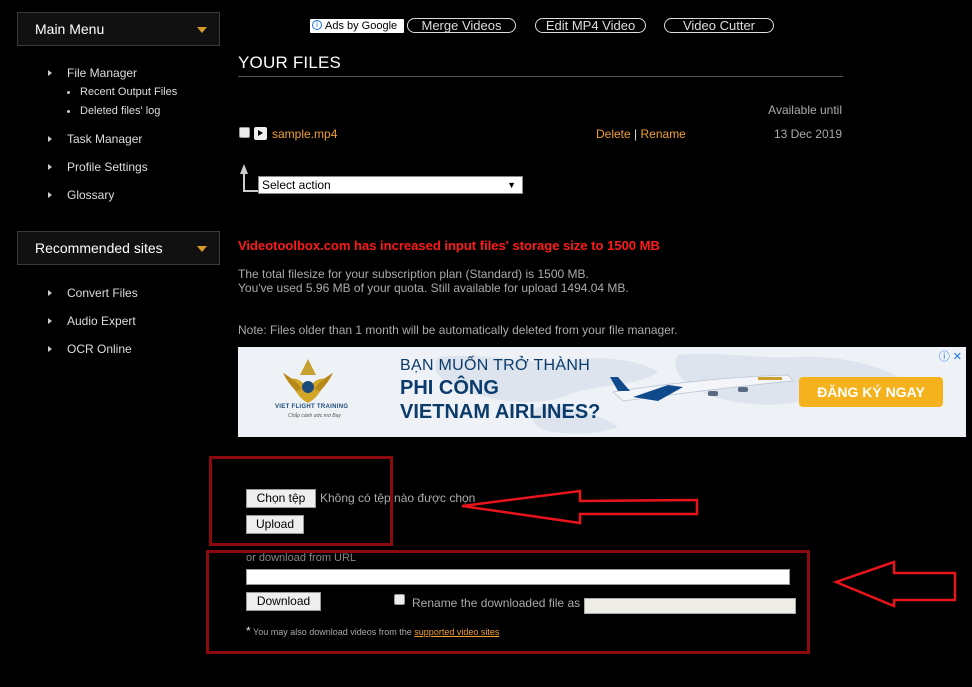 Image resolution: width=972 pixels, height=687 pixels. Describe the element at coordinates (709, 548) in the screenshot. I see `annotation-arrows` at that location.